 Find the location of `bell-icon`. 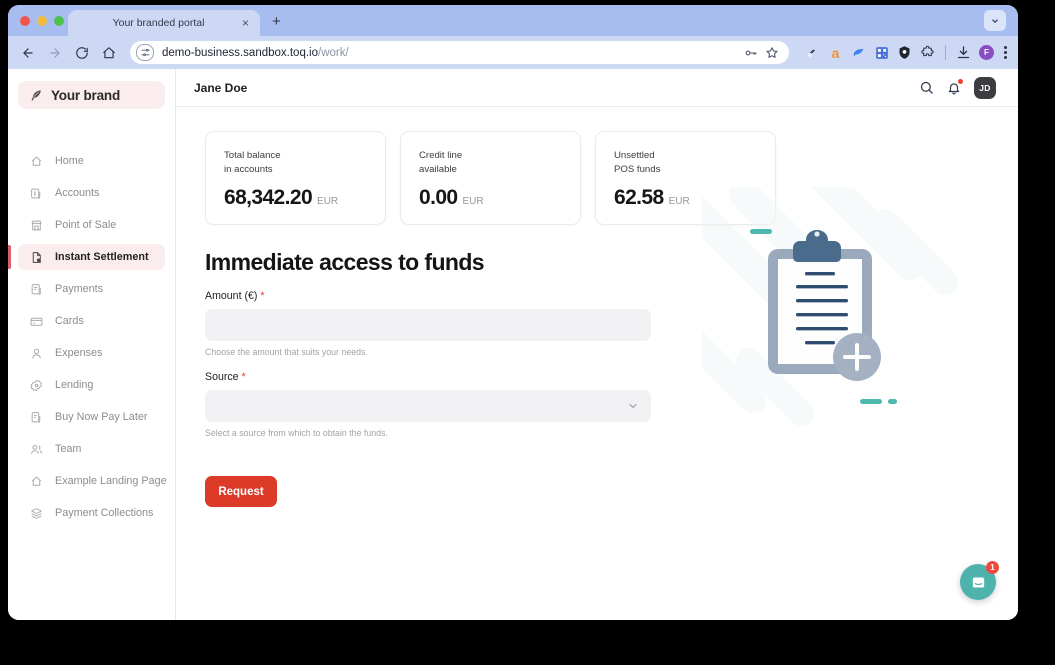

bell-icon is located at coordinates (954, 87).